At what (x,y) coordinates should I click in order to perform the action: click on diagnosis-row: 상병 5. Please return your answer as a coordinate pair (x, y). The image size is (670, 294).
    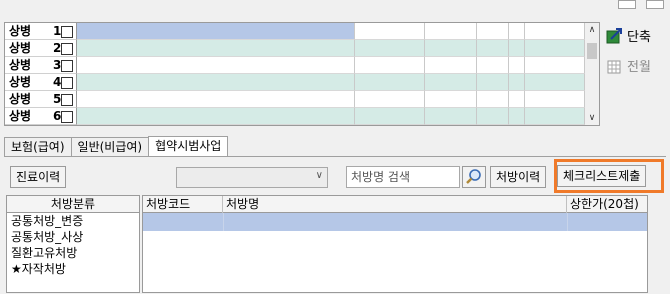
    Looking at the image, I should click on (302, 99).